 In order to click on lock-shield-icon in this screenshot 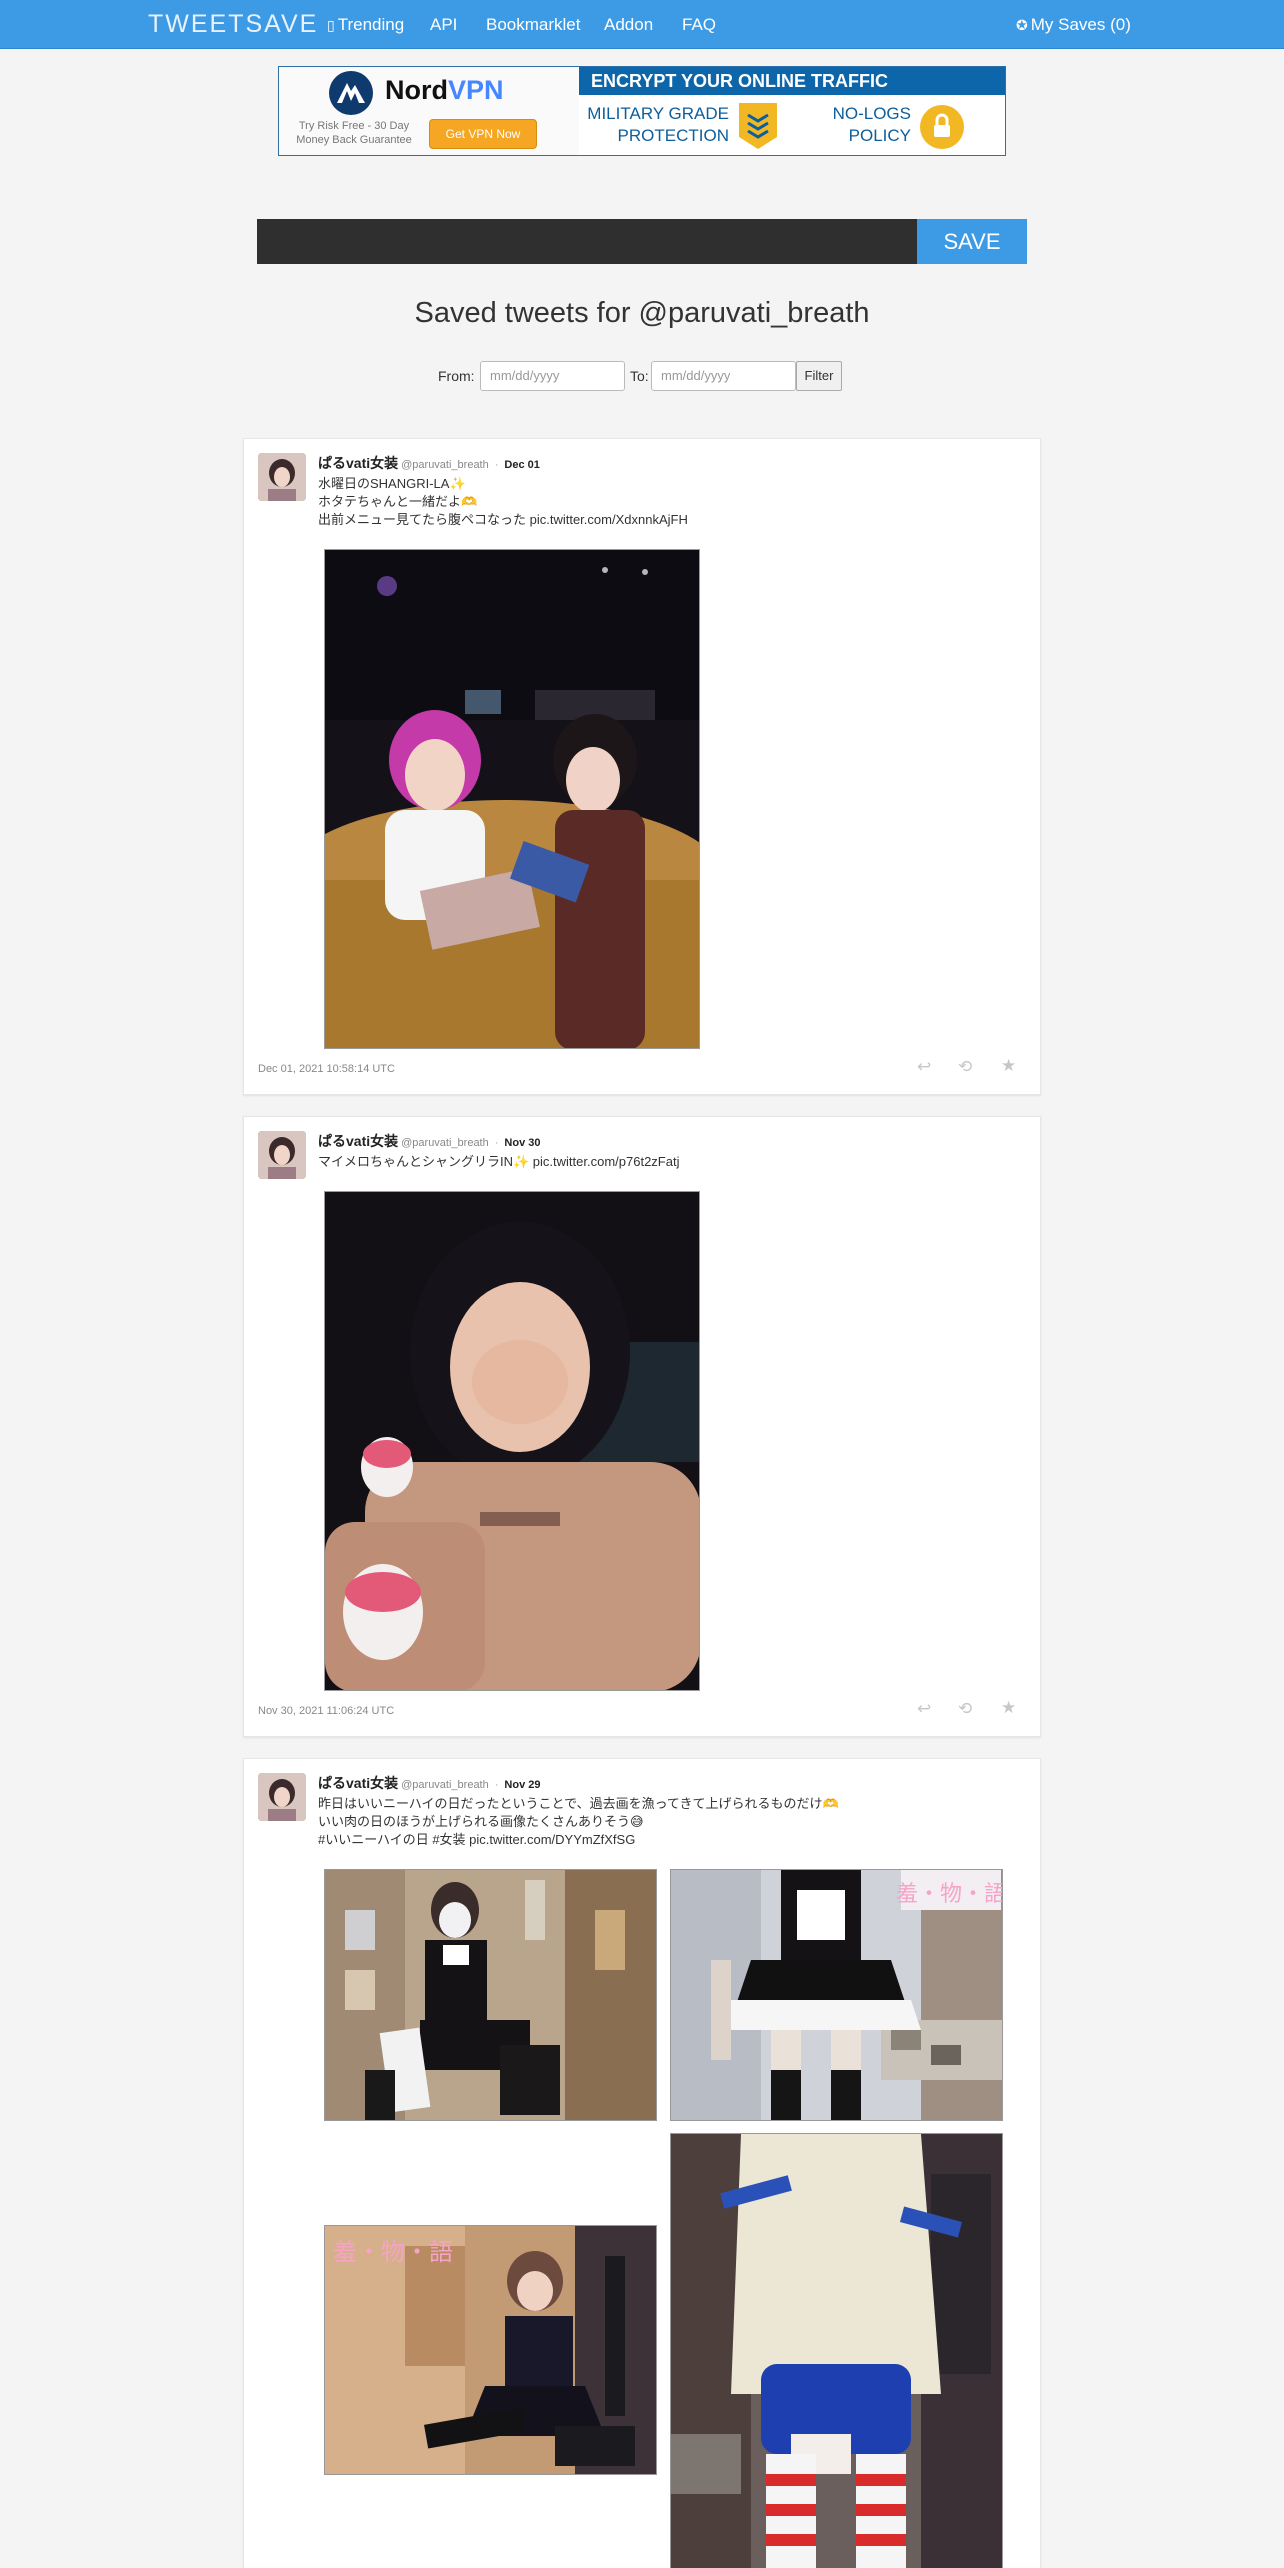, I will do `click(942, 126)`.